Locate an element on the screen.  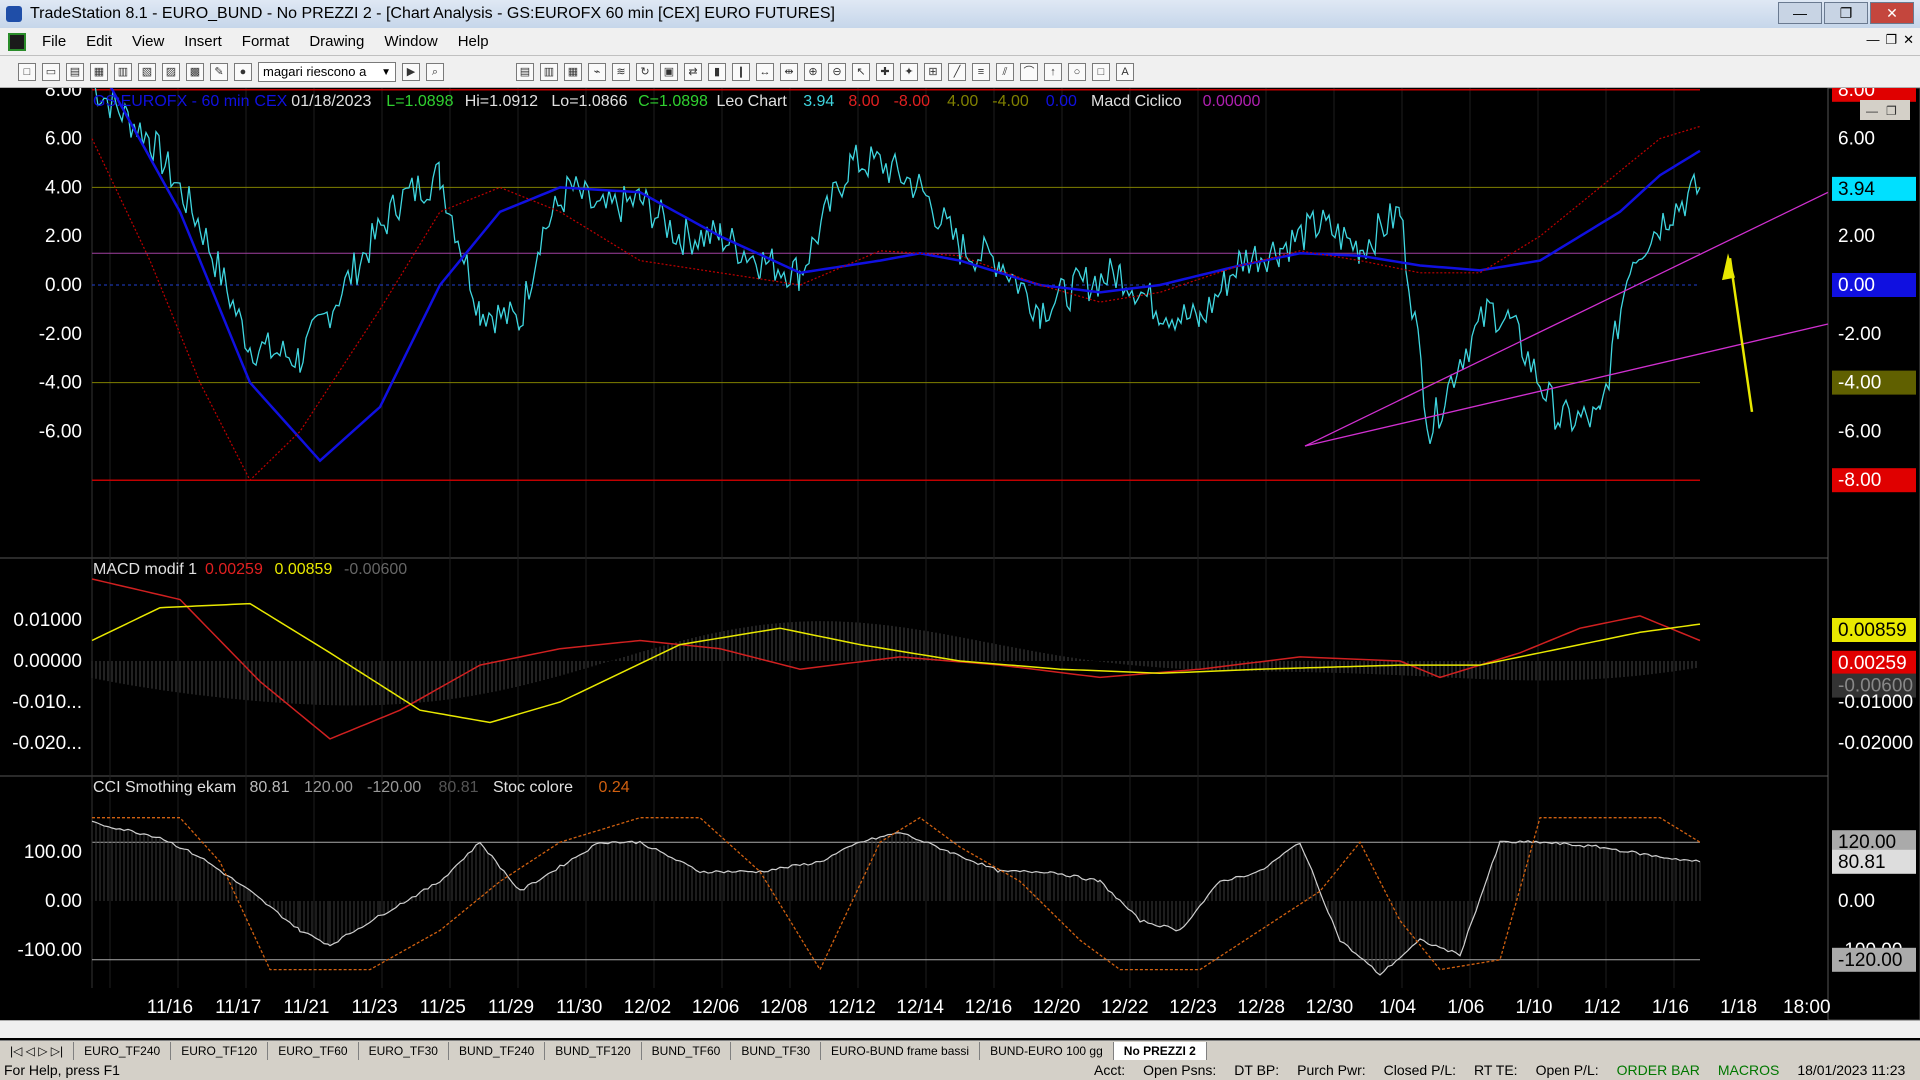
right-price-2: 2.00 is located at coordinates (1856, 236).